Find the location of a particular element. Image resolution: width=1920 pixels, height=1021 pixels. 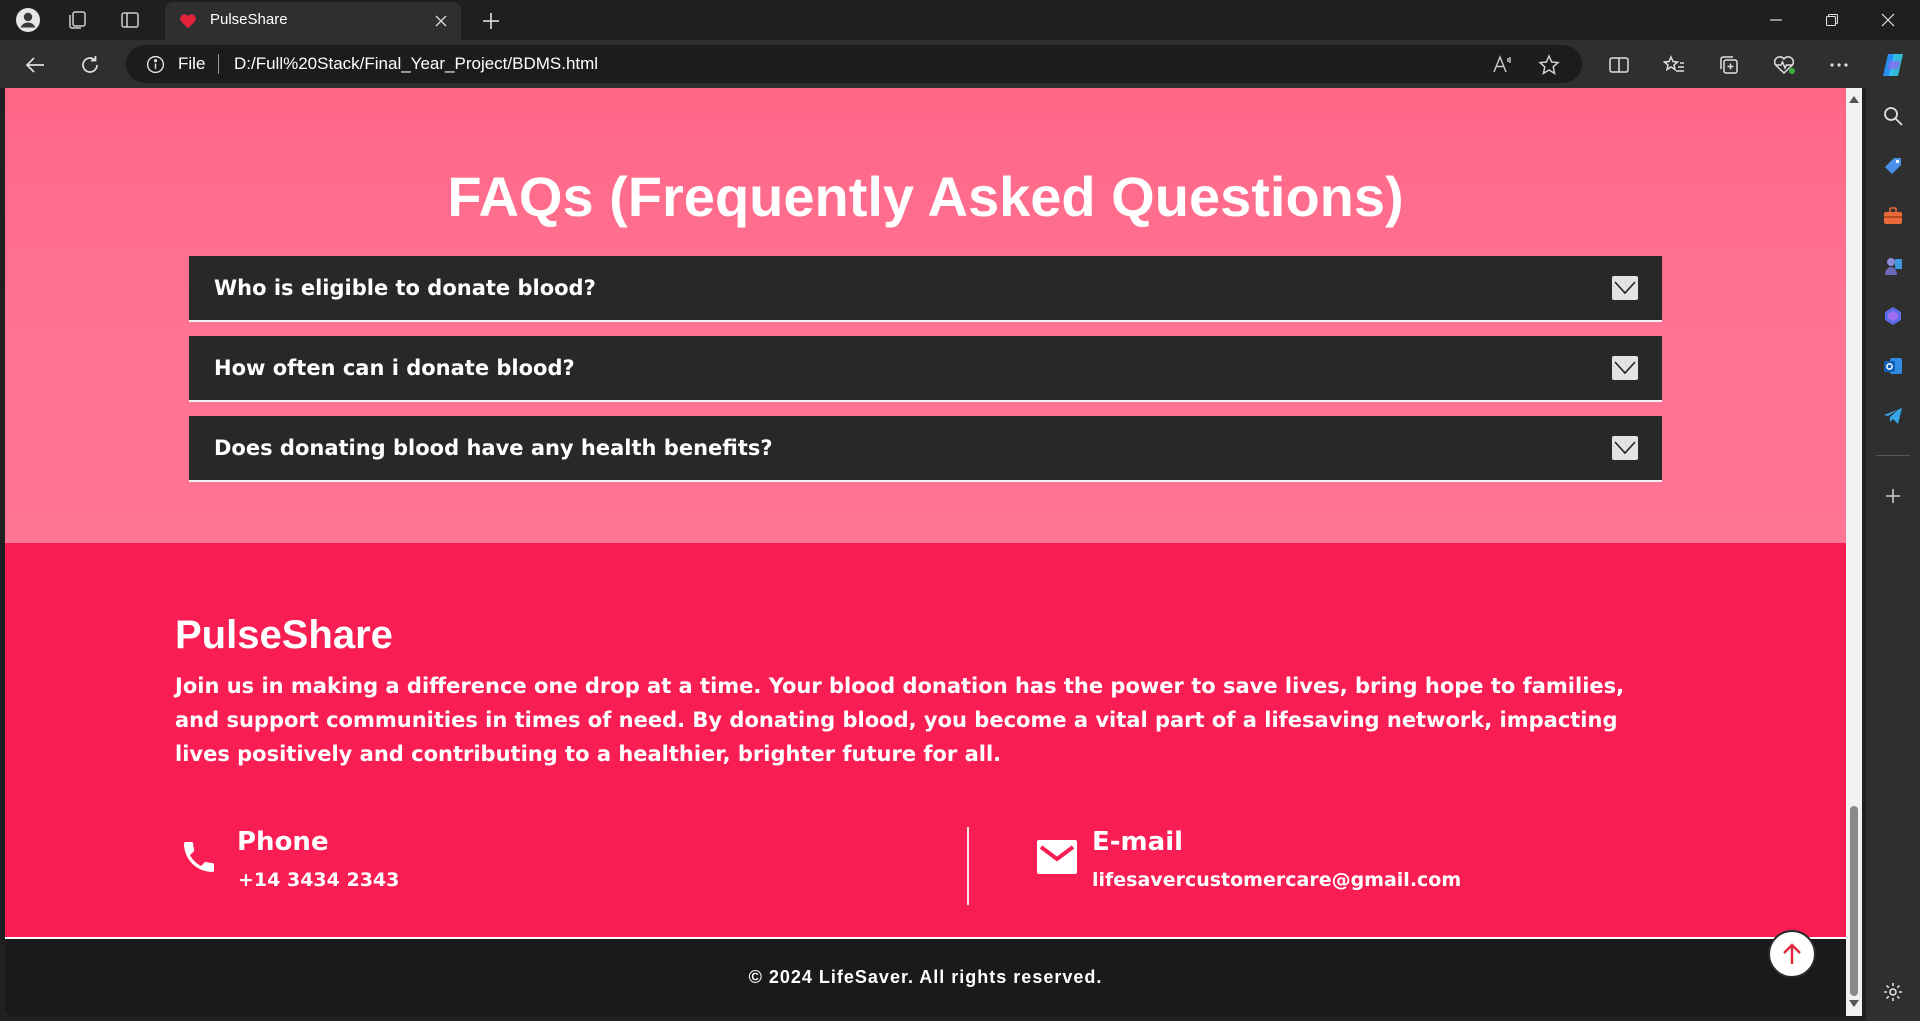

plus-icon is located at coordinates (491, 21).